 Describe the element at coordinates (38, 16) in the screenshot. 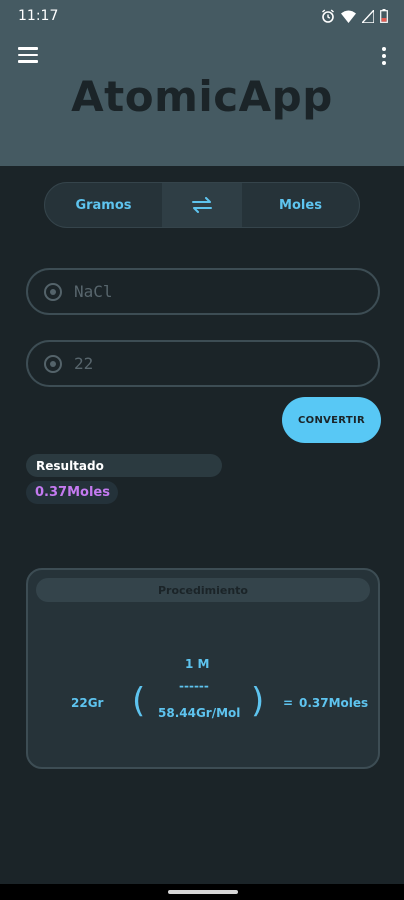

I see `status-time: 11:17` at that location.